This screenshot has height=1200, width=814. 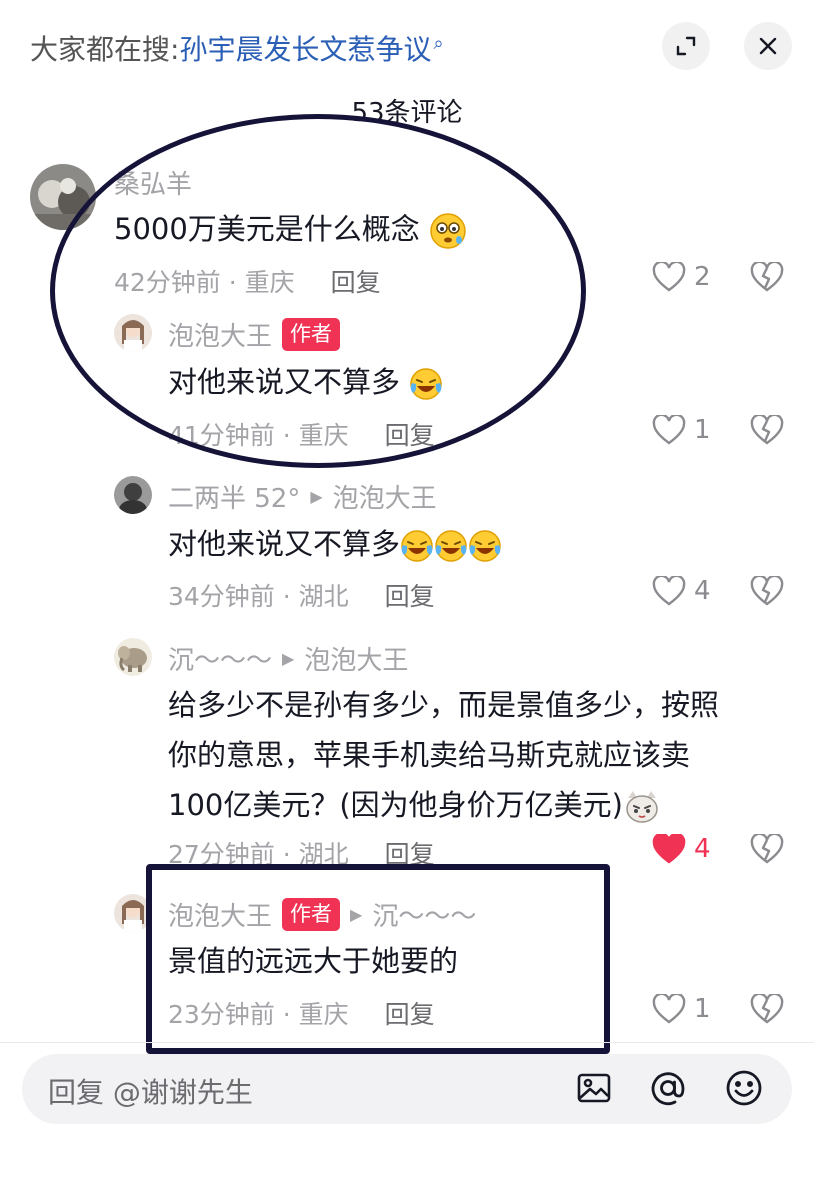 I want to click on cat-face-icon, so click(x=642, y=807).